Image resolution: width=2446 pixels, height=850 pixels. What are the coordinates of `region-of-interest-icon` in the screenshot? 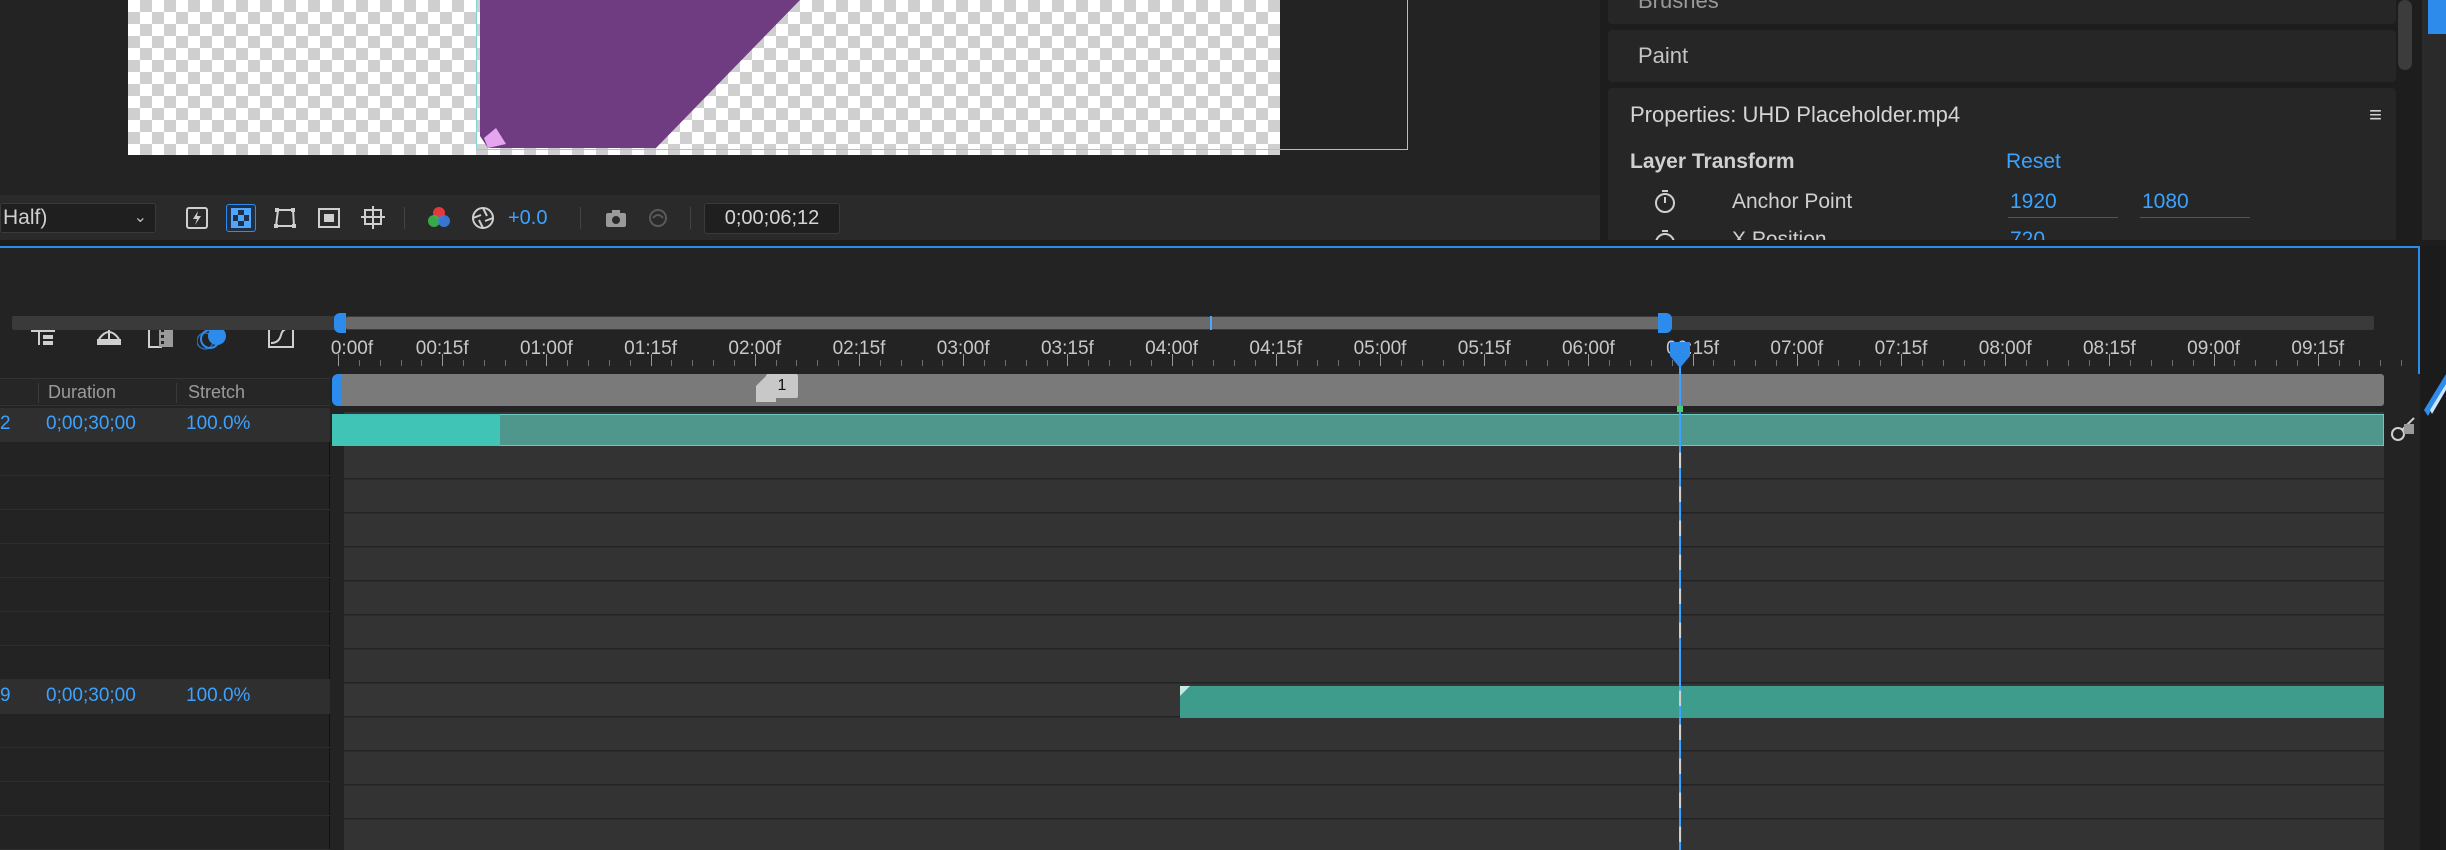 It's located at (329, 218).